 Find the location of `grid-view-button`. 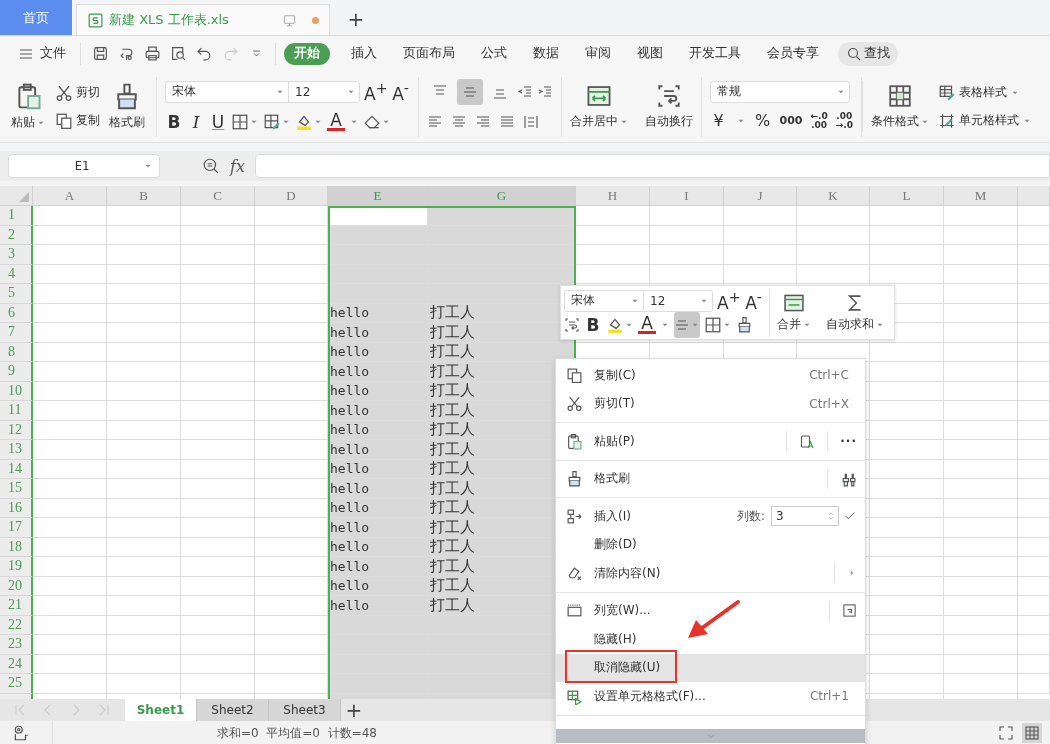

grid-view-button is located at coordinates (1032, 733).